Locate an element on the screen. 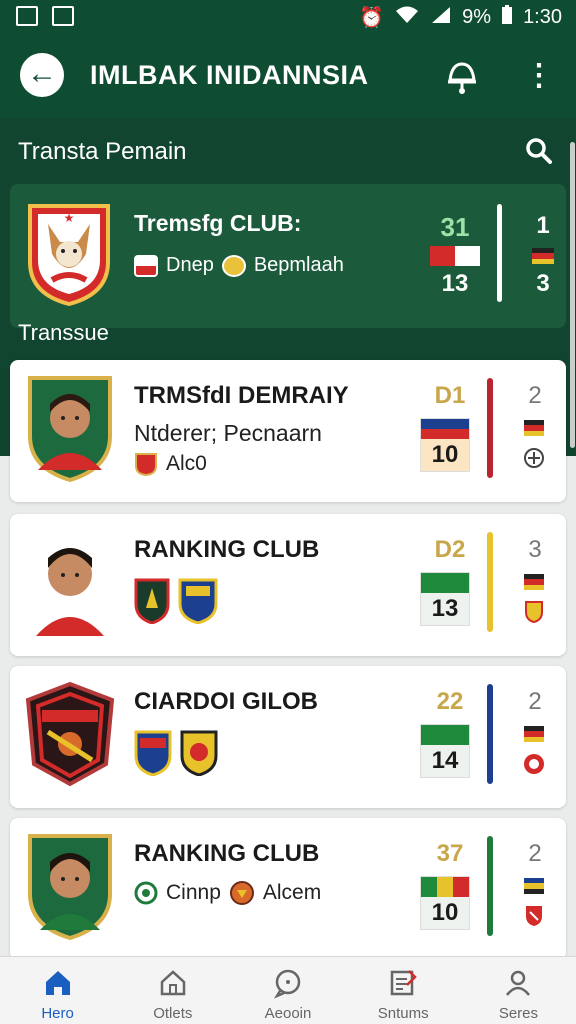 The height and width of the screenshot is (1024, 576). bottom-nav: Hero Otlets Aeooin Sntums Seres is located at coordinates (288, 990).